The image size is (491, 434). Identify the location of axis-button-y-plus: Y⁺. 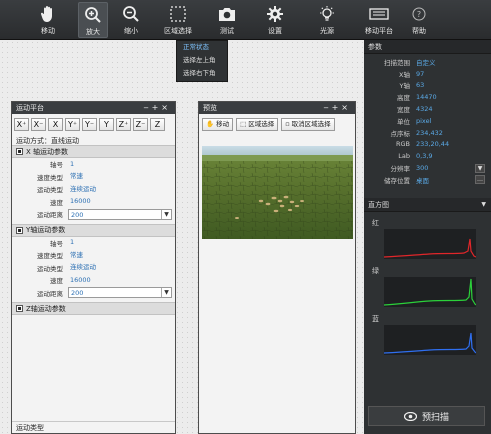
(72, 124).